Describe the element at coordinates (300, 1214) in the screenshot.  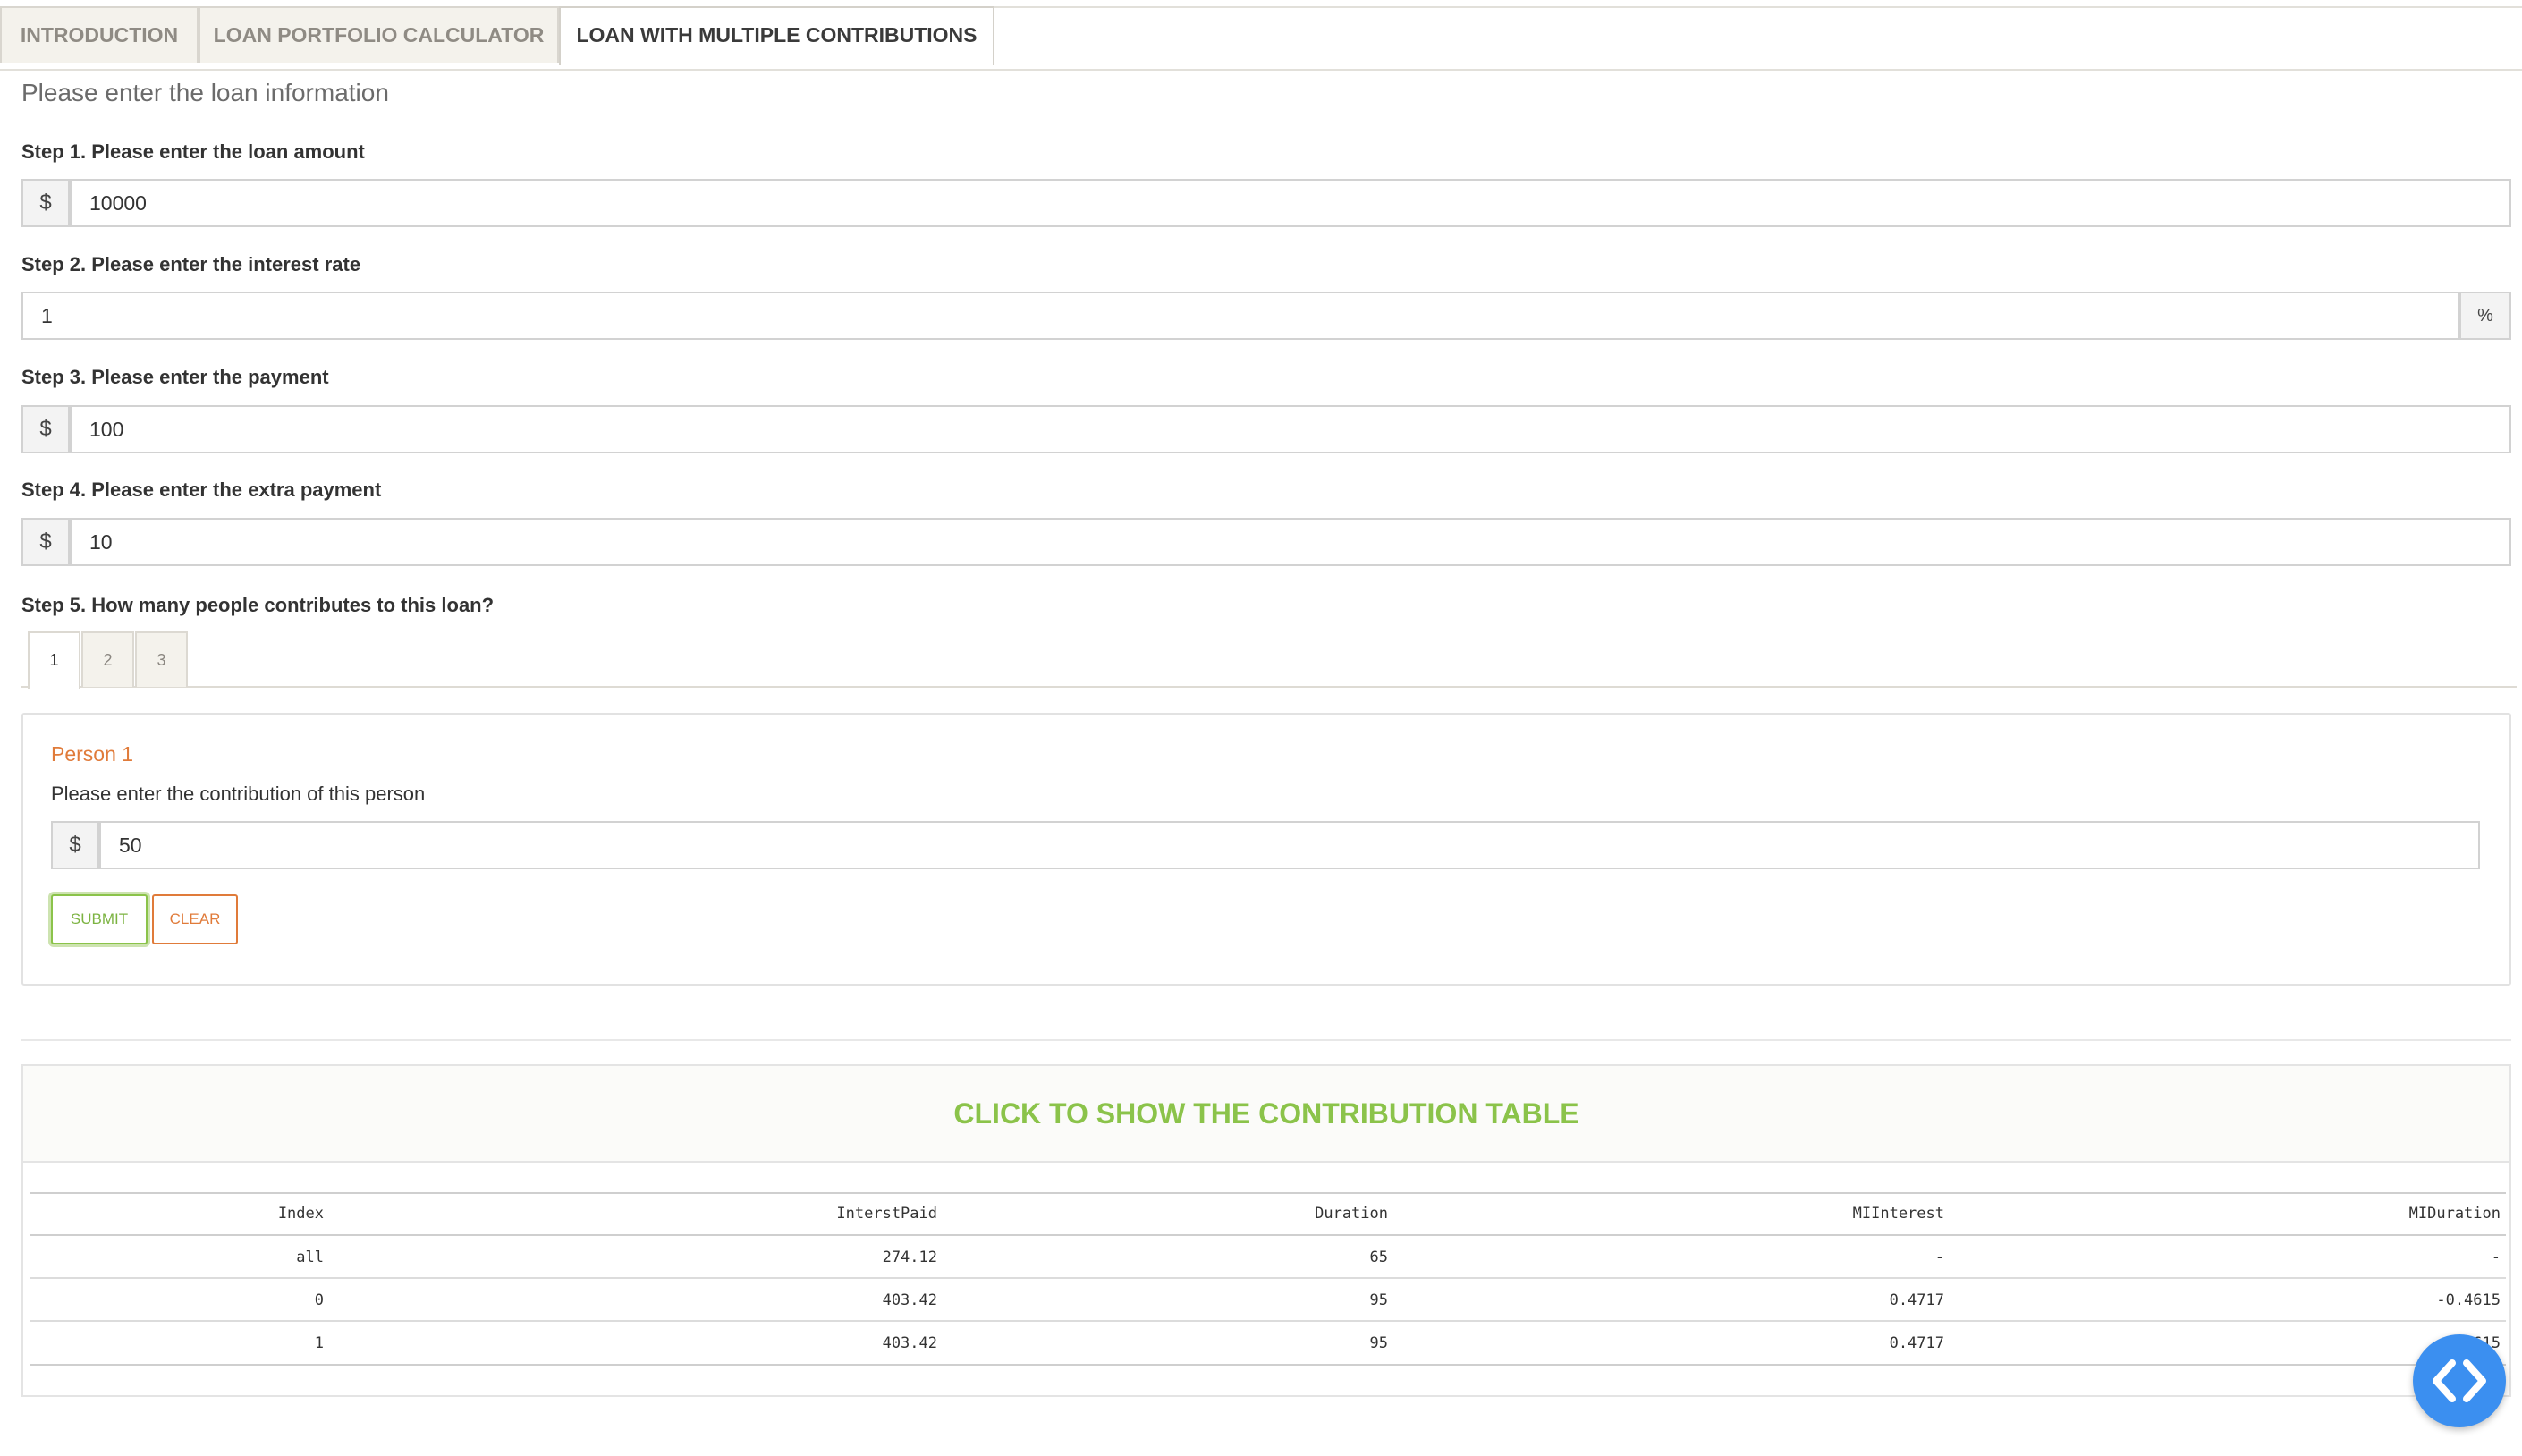
I see `column-header-index: Index` at that location.